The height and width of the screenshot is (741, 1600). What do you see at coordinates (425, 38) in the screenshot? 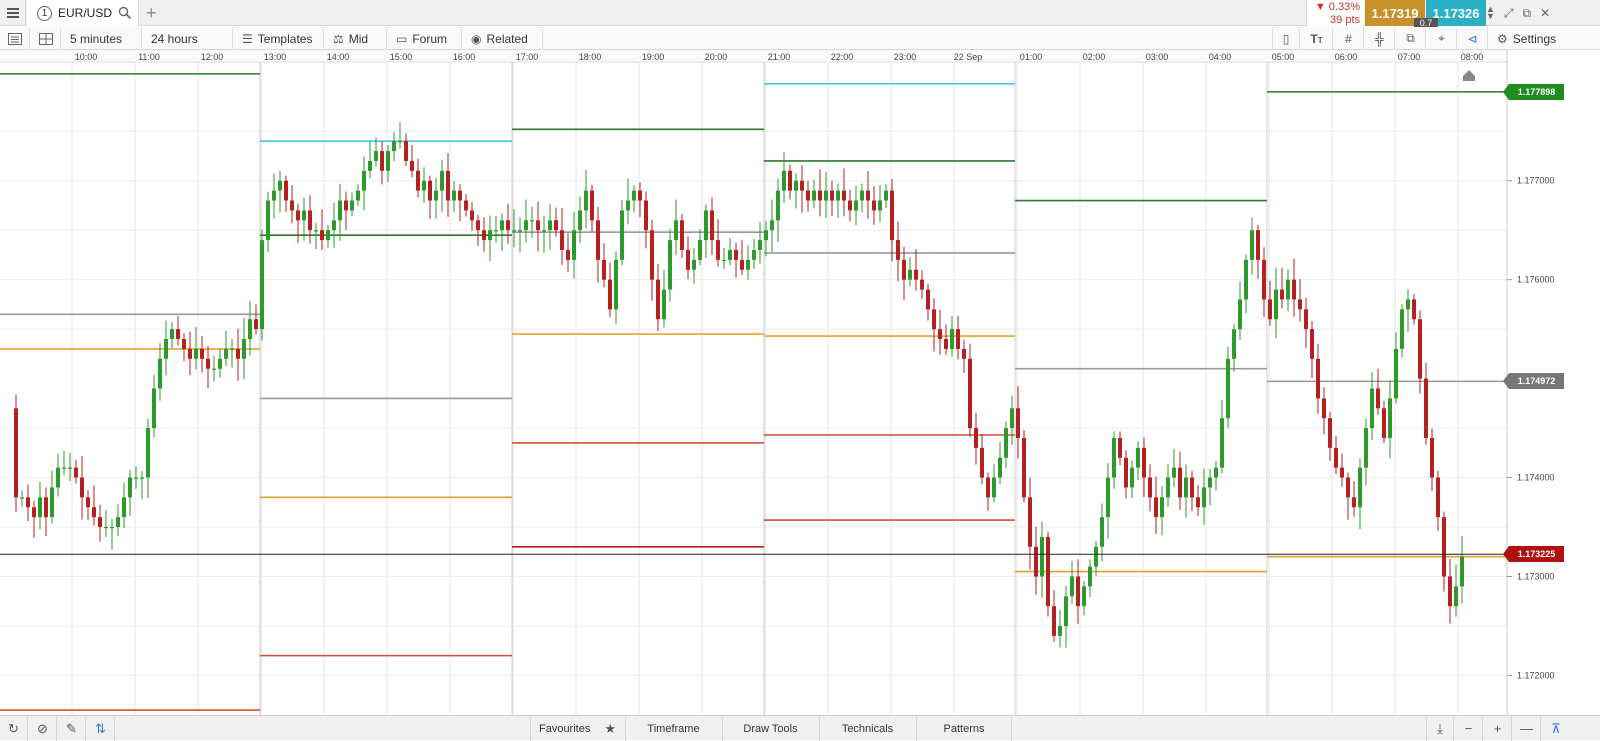
I see `forum-button: ▭ Forum` at bounding box center [425, 38].